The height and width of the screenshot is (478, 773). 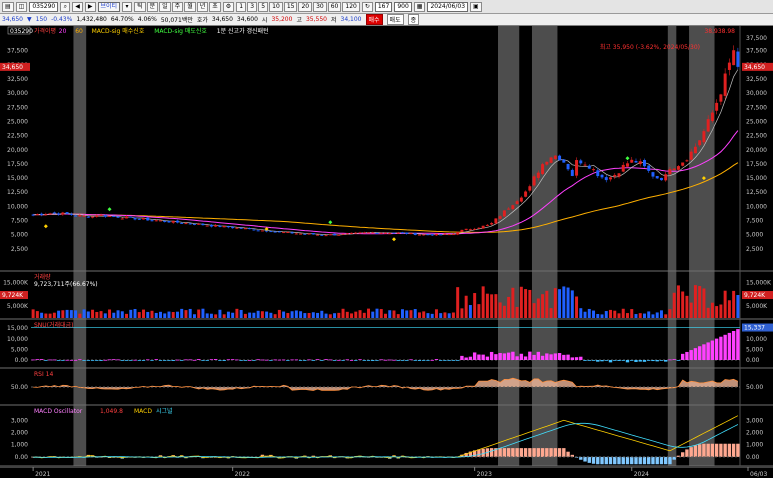 I want to click on interval-button-1: 3, so click(x=252, y=6).